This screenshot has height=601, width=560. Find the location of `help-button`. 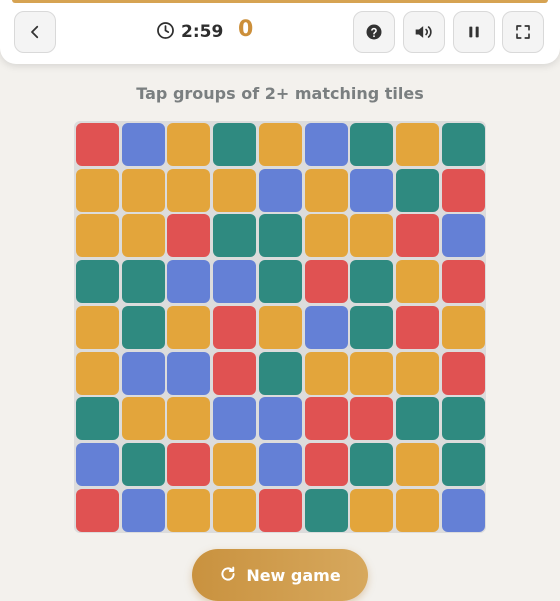

help-button is located at coordinates (374, 32).